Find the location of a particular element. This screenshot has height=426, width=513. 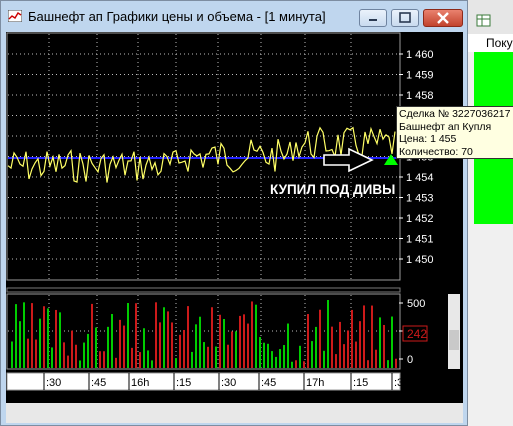

time-tick-label: 17h is located at coordinates (315, 383).